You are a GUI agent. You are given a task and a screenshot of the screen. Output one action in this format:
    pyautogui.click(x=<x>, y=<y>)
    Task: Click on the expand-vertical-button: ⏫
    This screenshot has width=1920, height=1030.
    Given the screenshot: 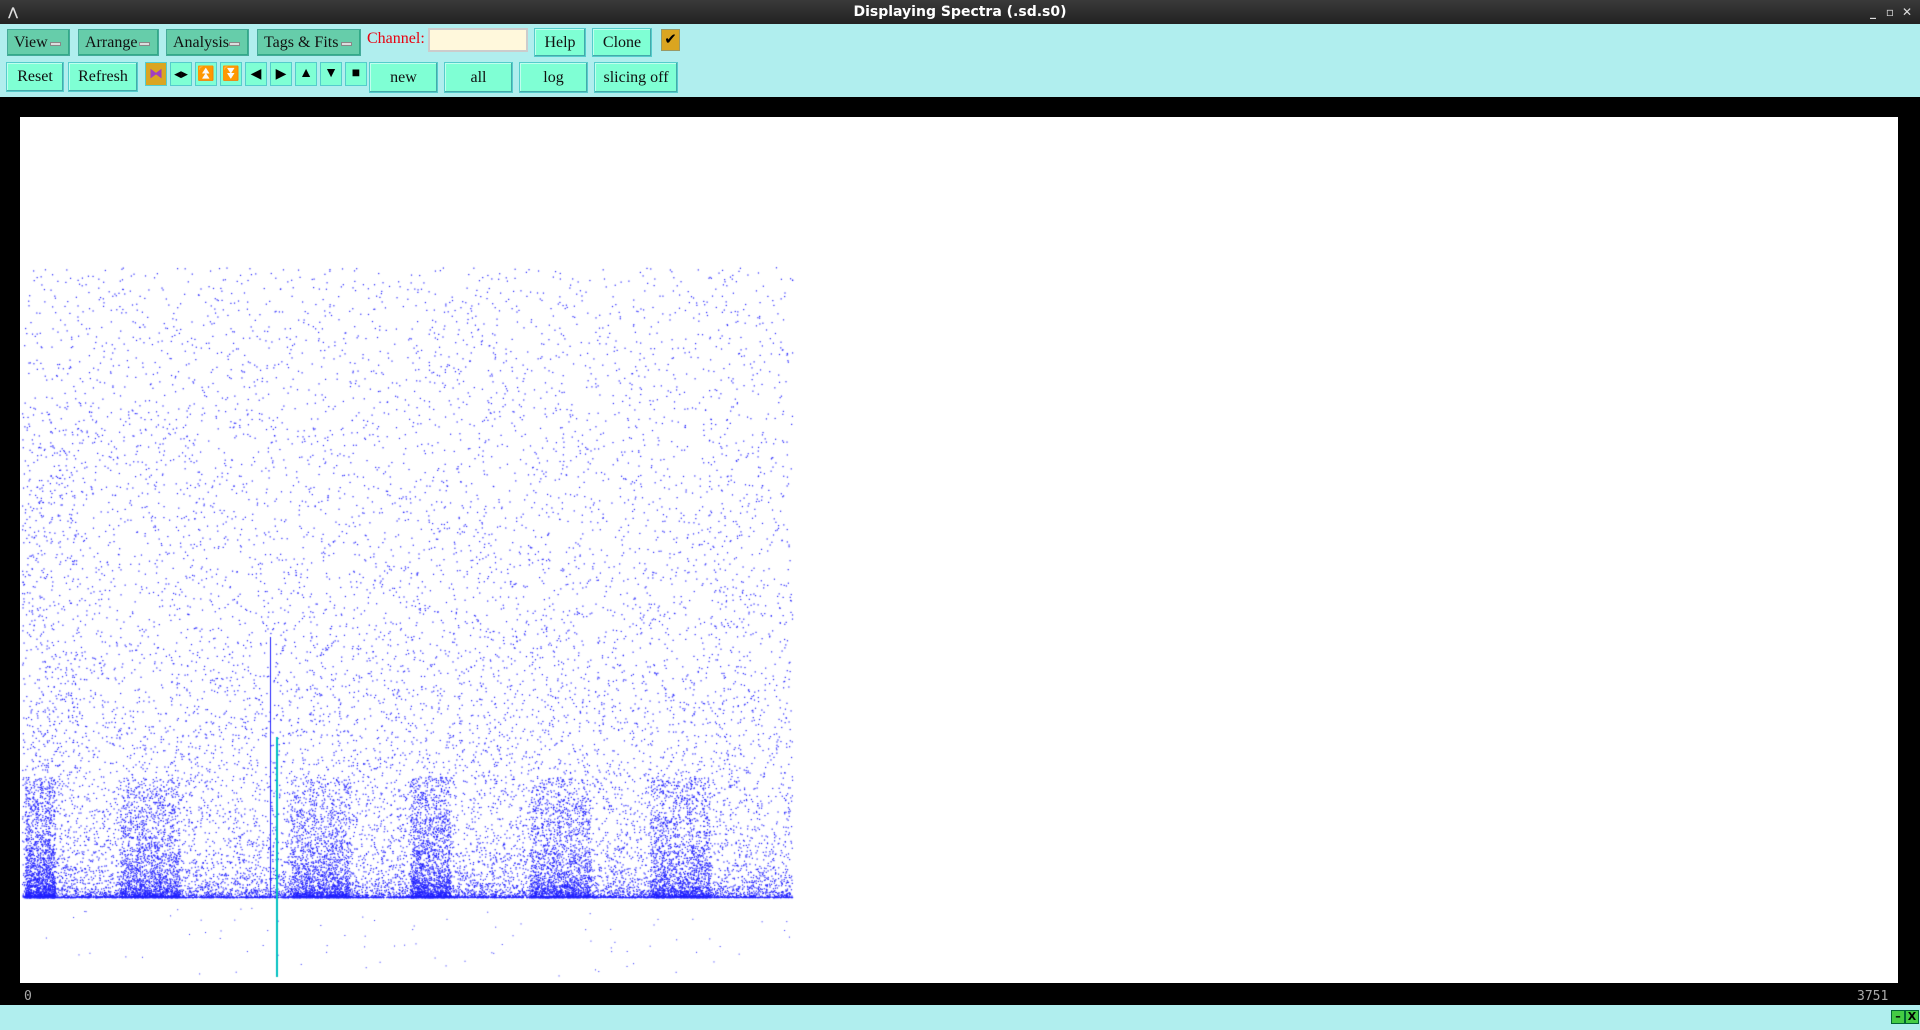 What is the action you would take?
    pyautogui.click(x=206, y=74)
    